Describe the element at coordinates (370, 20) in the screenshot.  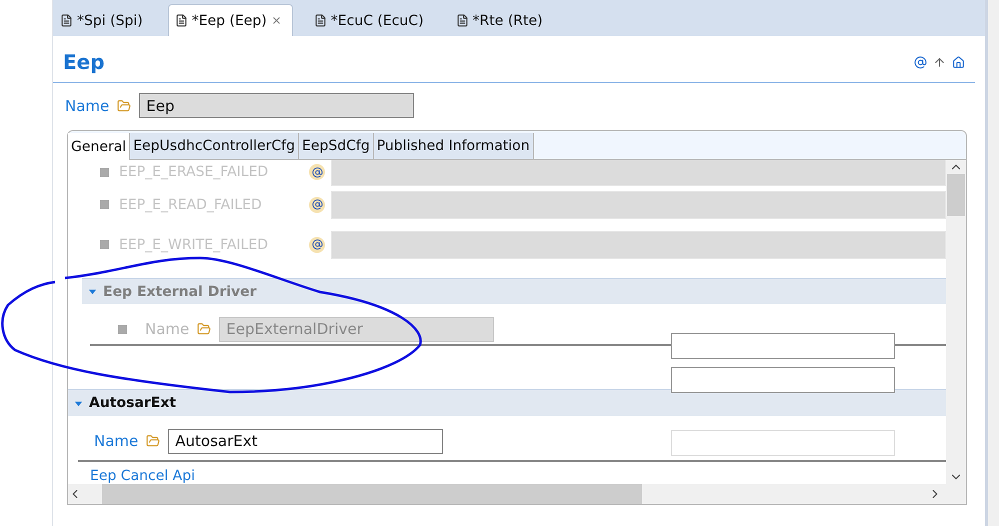
I see `editor-tab: *EcuC (EcuC)` at that location.